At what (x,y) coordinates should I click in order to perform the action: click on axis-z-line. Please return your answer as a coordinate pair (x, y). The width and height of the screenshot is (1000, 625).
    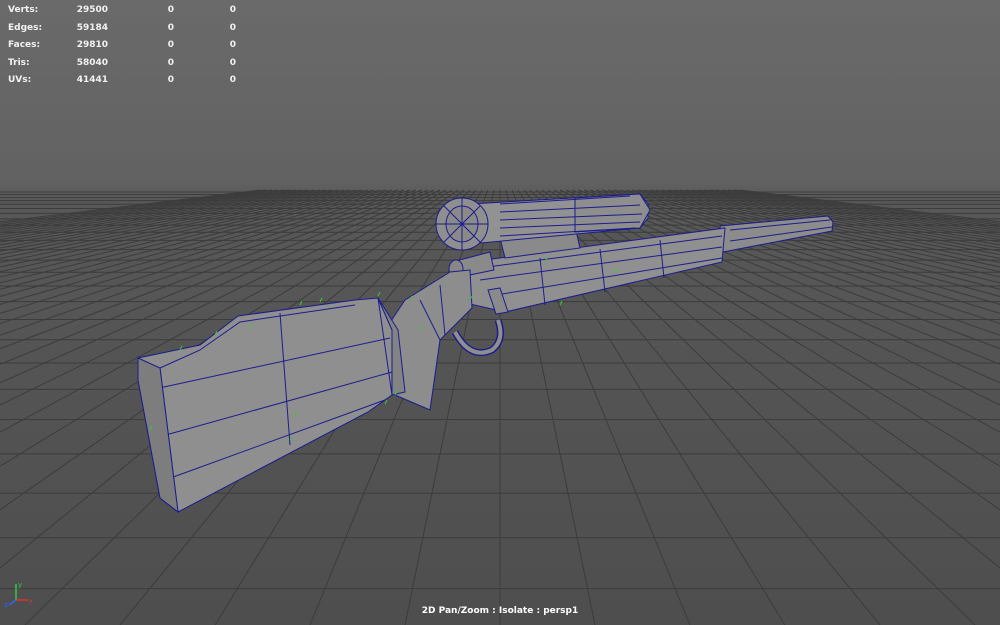
    Looking at the image, I should click on (12, 602).